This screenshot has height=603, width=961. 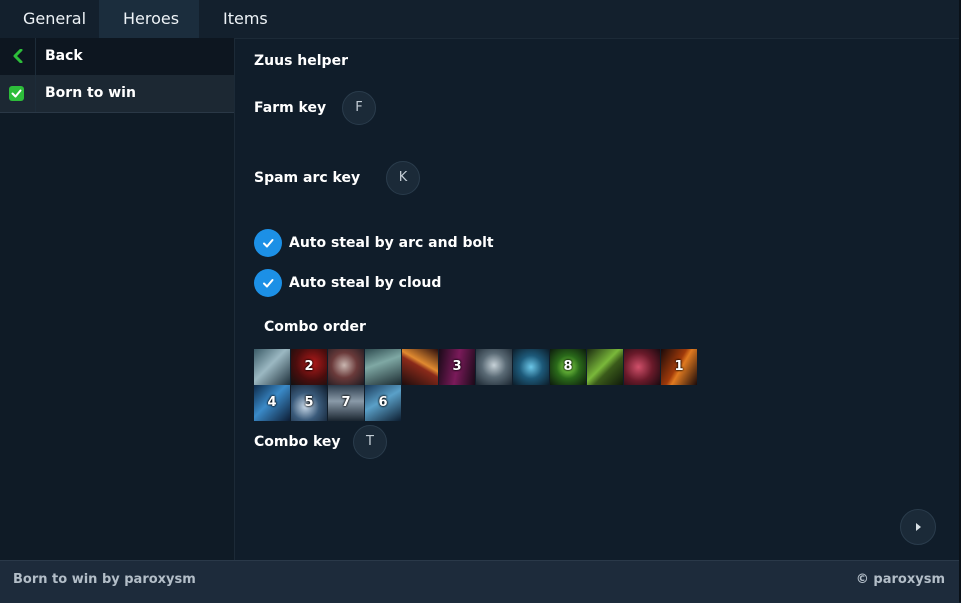 I want to click on combo-key-label: Combo key, so click(x=297, y=442).